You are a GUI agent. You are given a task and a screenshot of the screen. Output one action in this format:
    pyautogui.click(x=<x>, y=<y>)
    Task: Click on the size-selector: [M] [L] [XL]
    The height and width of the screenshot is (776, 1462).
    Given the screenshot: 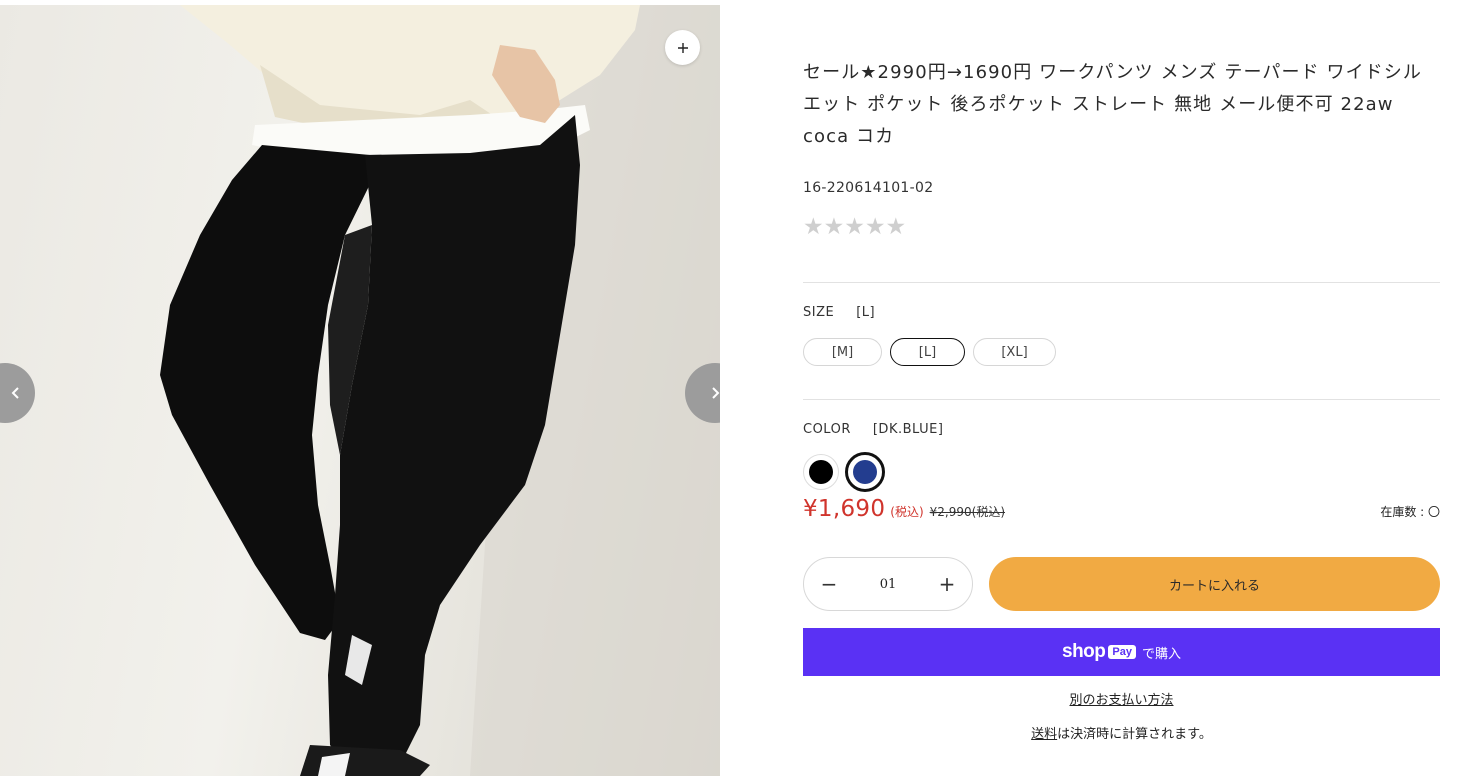 What is the action you would take?
    pyautogui.click(x=929, y=352)
    